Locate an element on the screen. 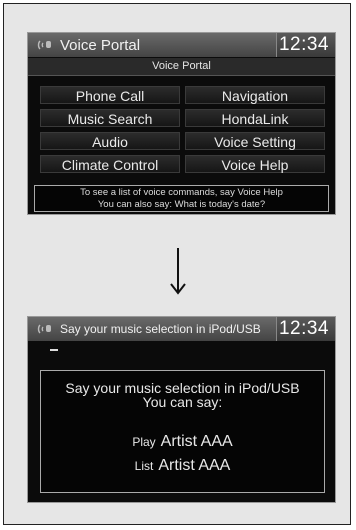 The width and height of the screenshot is (356, 530). example-command: Play Artist AAA is located at coordinates (182, 442).